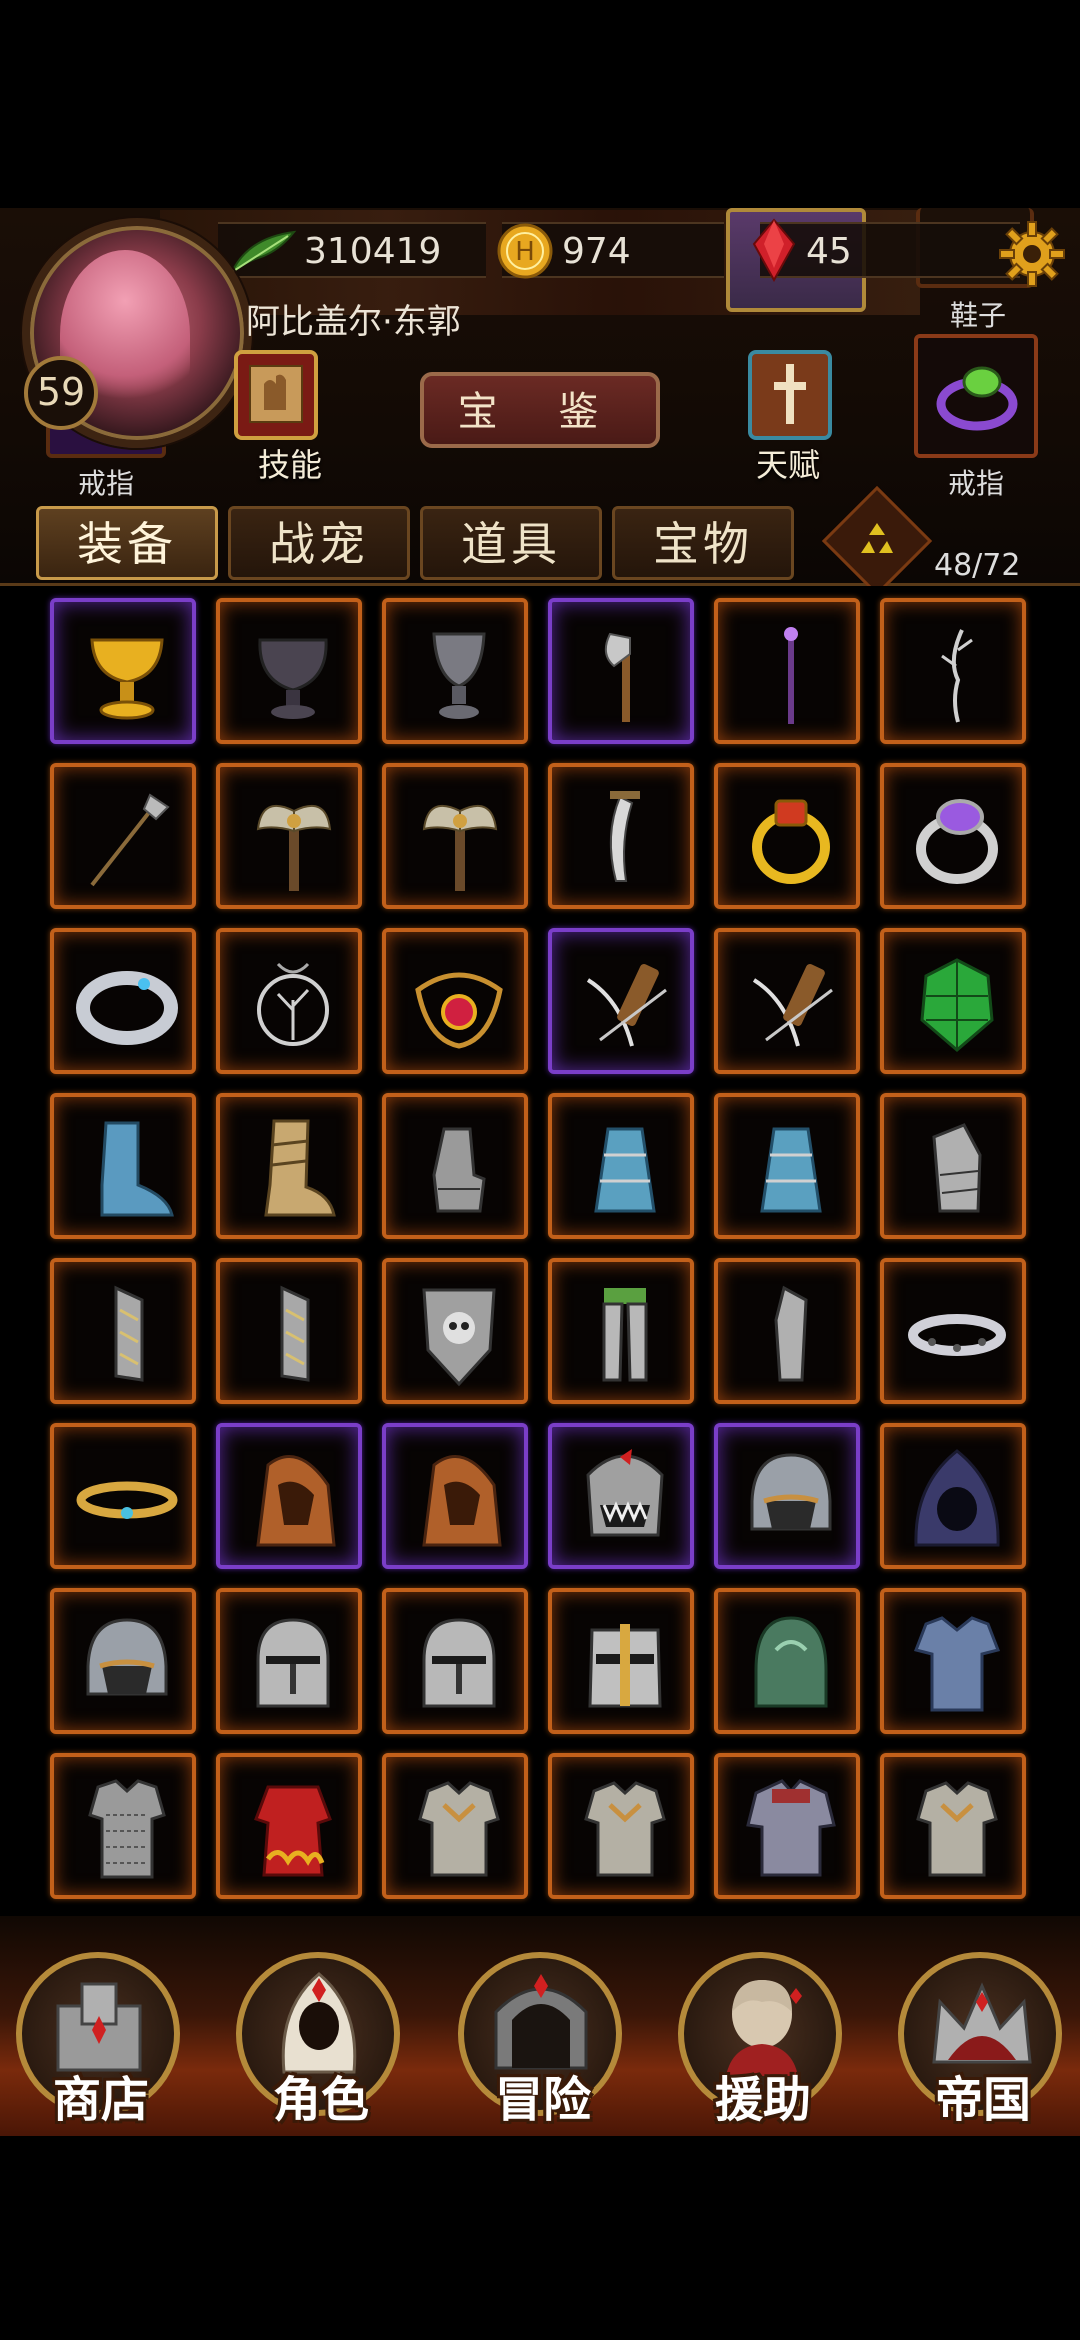 This screenshot has height=2340, width=1080. Describe the element at coordinates (976, 396) in the screenshot. I see `equipped-ring-right-slot` at that location.